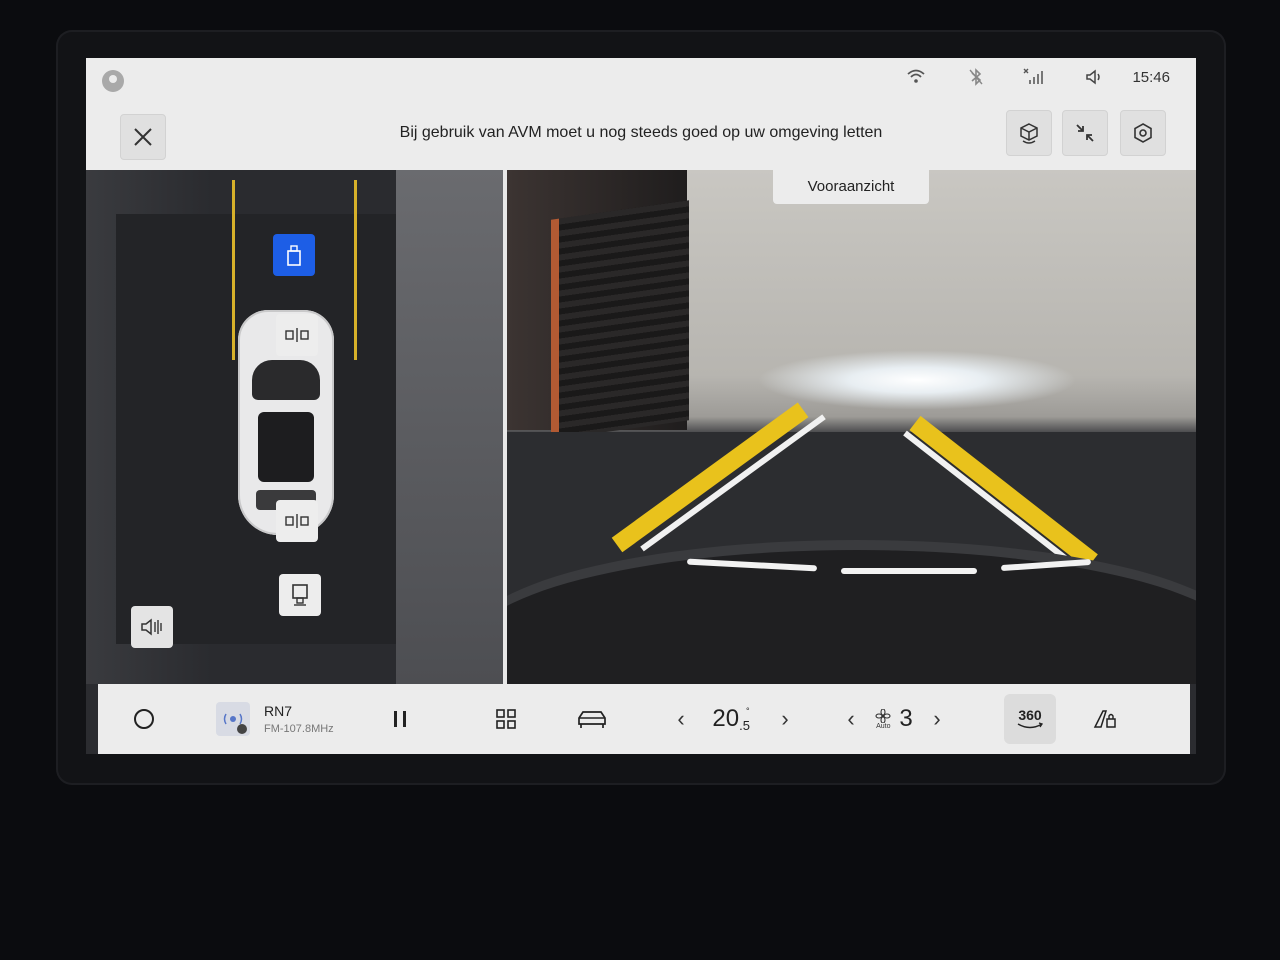  I want to click on parking-sensor-sound-button, so click(152, 627).